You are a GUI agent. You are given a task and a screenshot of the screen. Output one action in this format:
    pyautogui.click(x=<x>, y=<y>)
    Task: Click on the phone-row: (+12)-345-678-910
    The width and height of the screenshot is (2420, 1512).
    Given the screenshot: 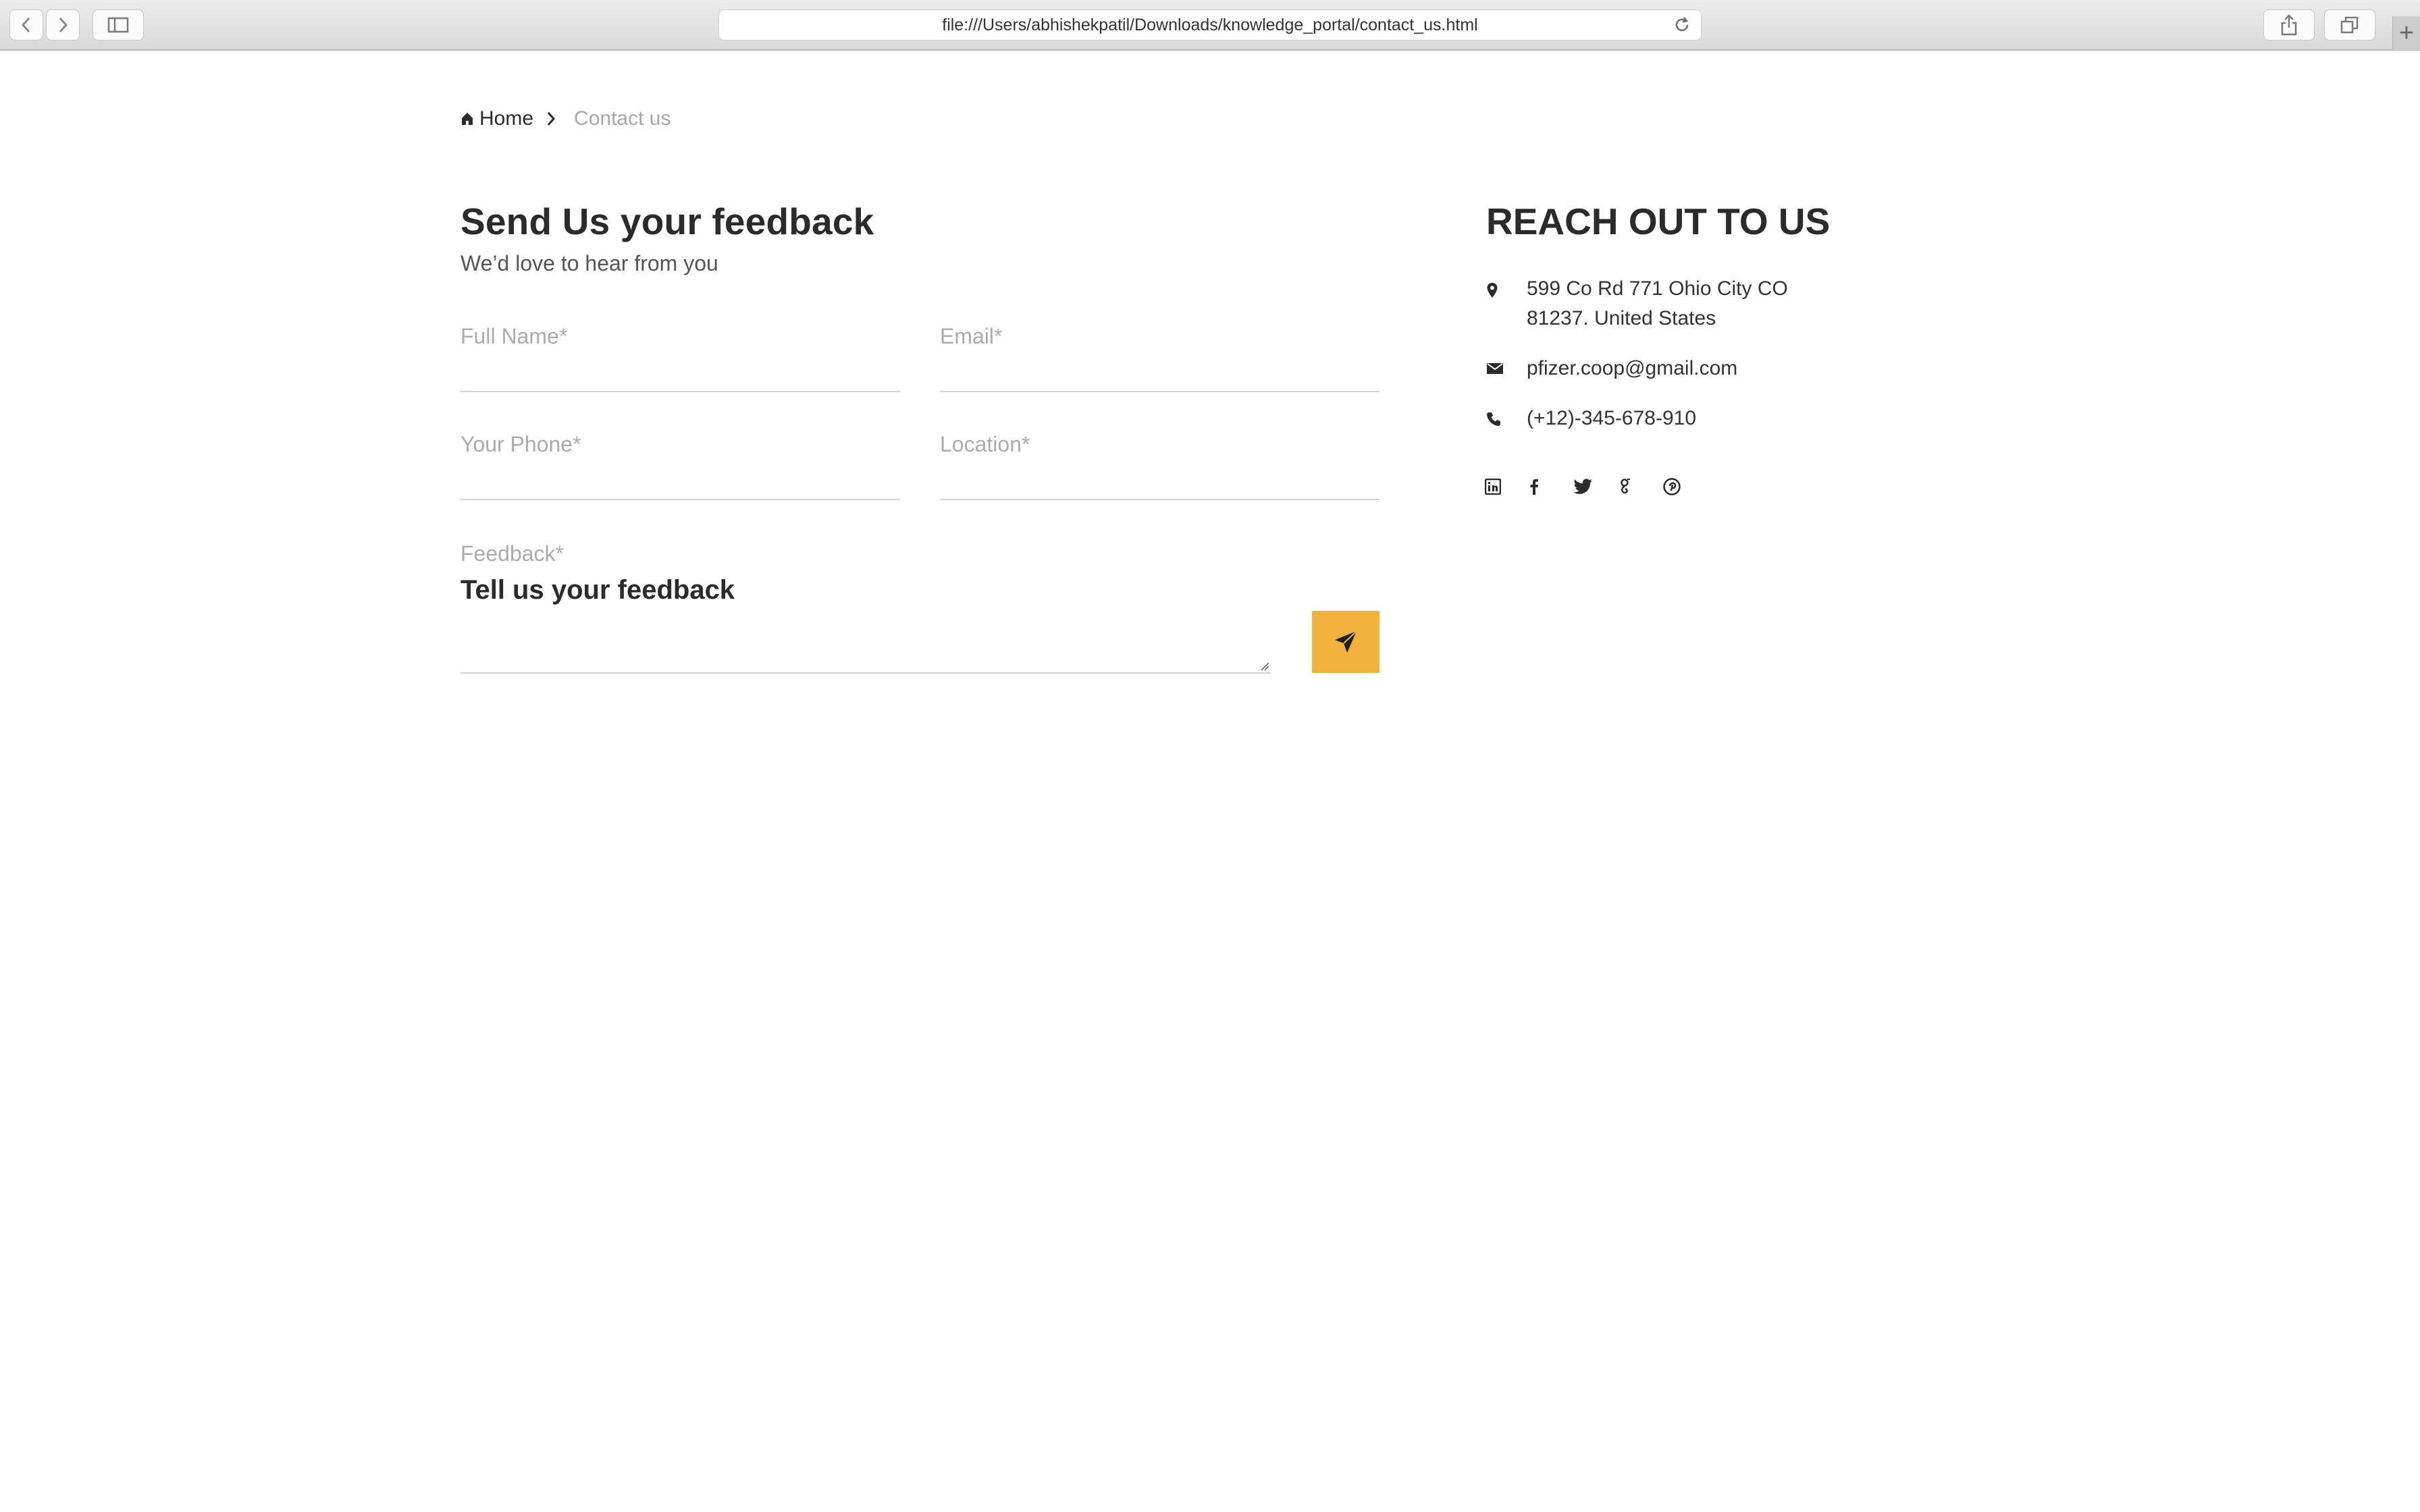 What is the action you would take?
    pyautogui.click(x=1591, y=418)
    